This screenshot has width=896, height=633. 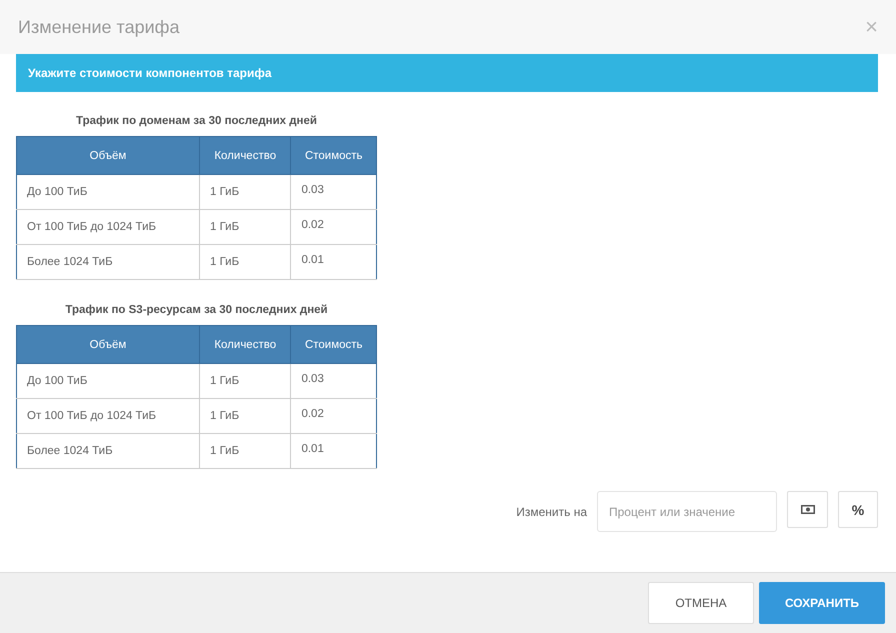 I want to click on table-caption: Трафик по доменам за 30 последних дней, so click(x=196, y=121).